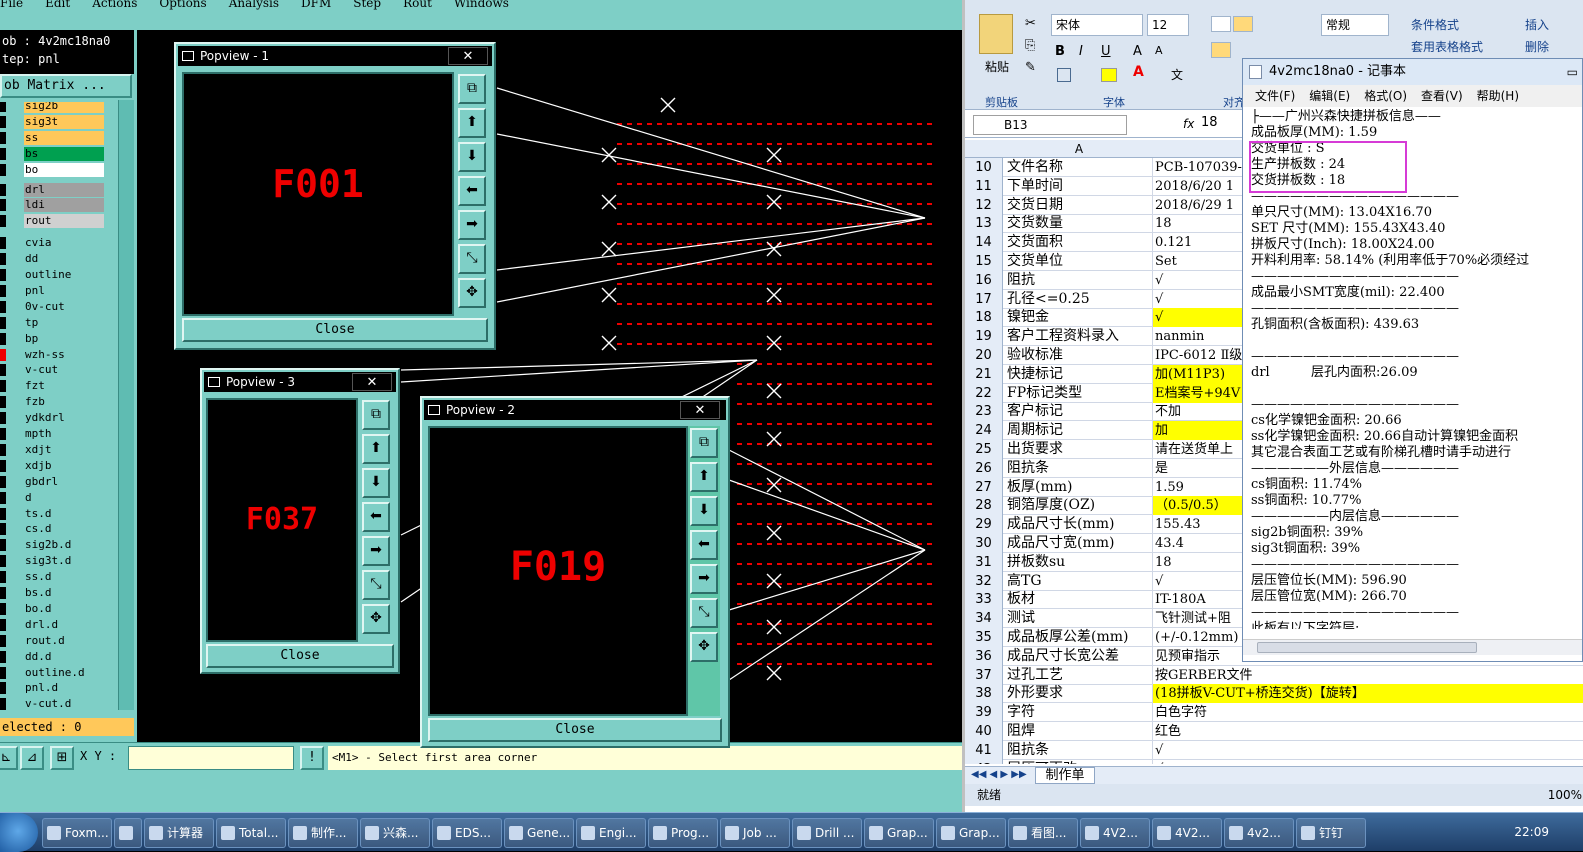 This screenshot has height=852, width=1583. I want to click on paste-icon, so click(996, 34).